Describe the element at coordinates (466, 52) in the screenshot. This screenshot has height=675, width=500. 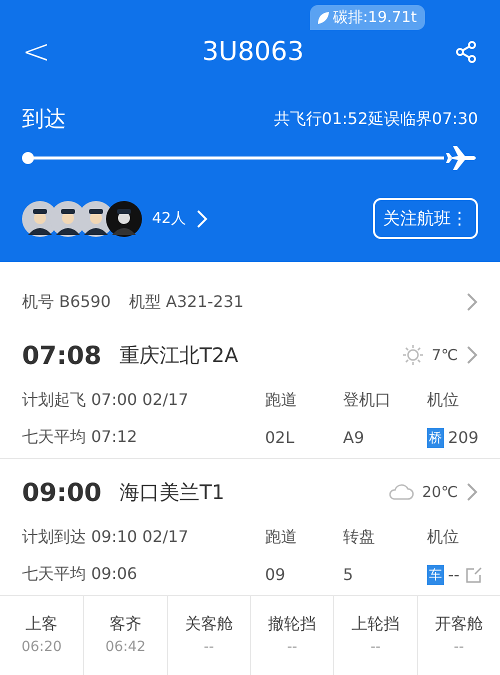
I see `share-icon` at that location.